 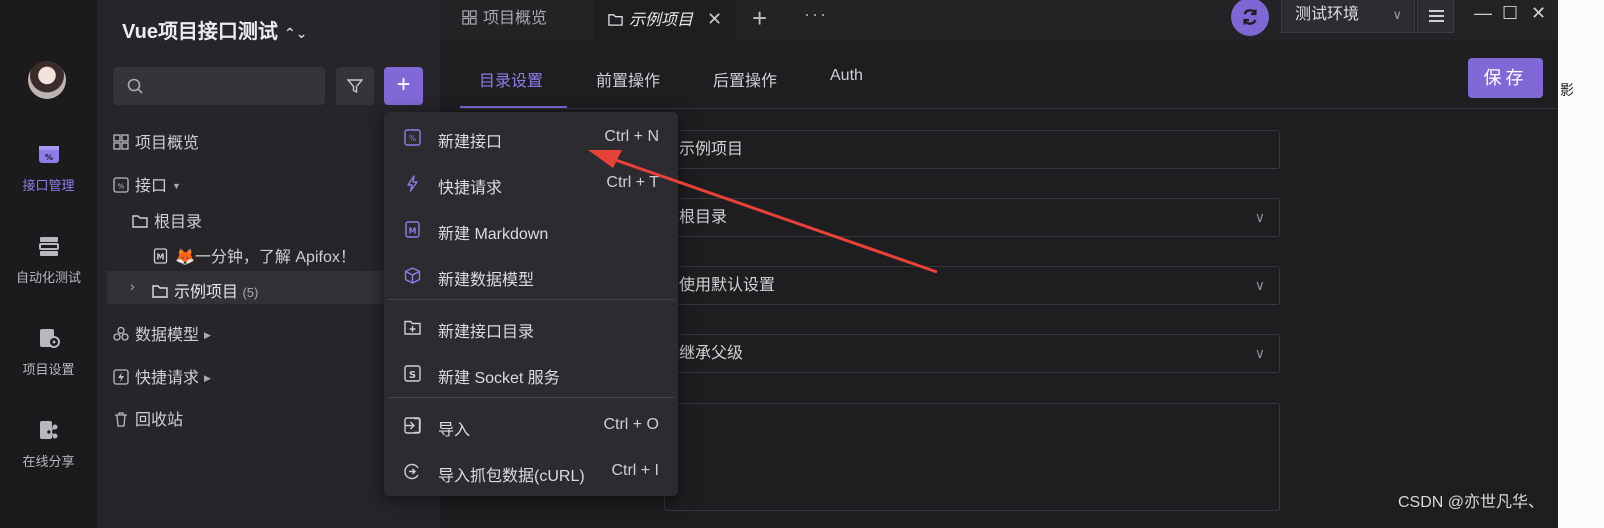 What do you see at coordinates (1435, 16) in the screenshot?
I see `menu-button` at bounding box center [1435, 16].